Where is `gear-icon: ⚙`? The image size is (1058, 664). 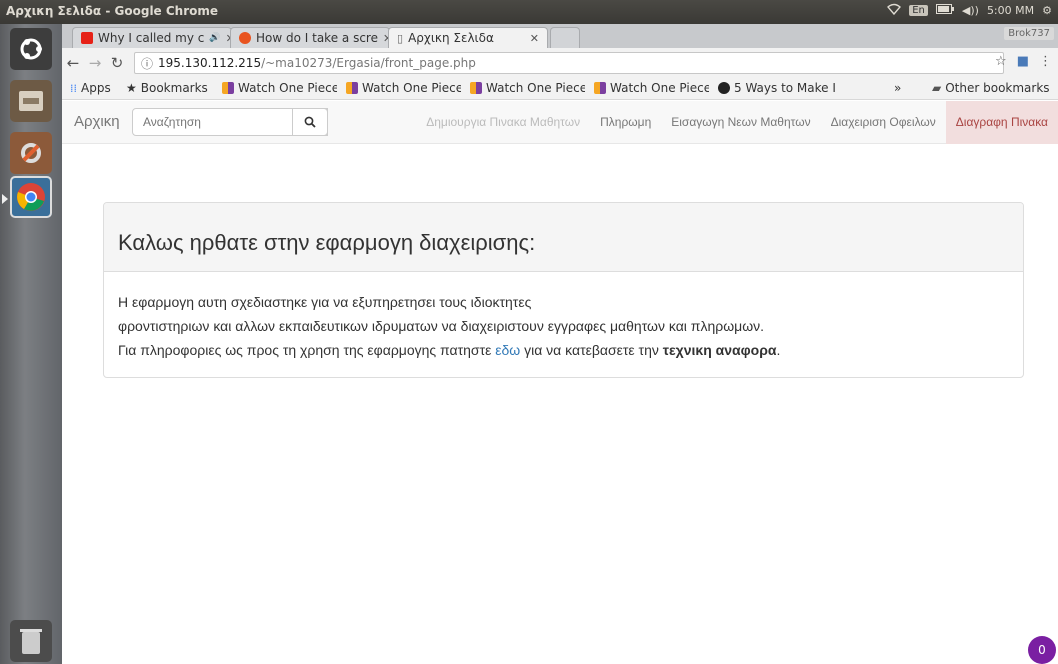
gear-icon: ⚙ is located at coordinates (1047, 10).